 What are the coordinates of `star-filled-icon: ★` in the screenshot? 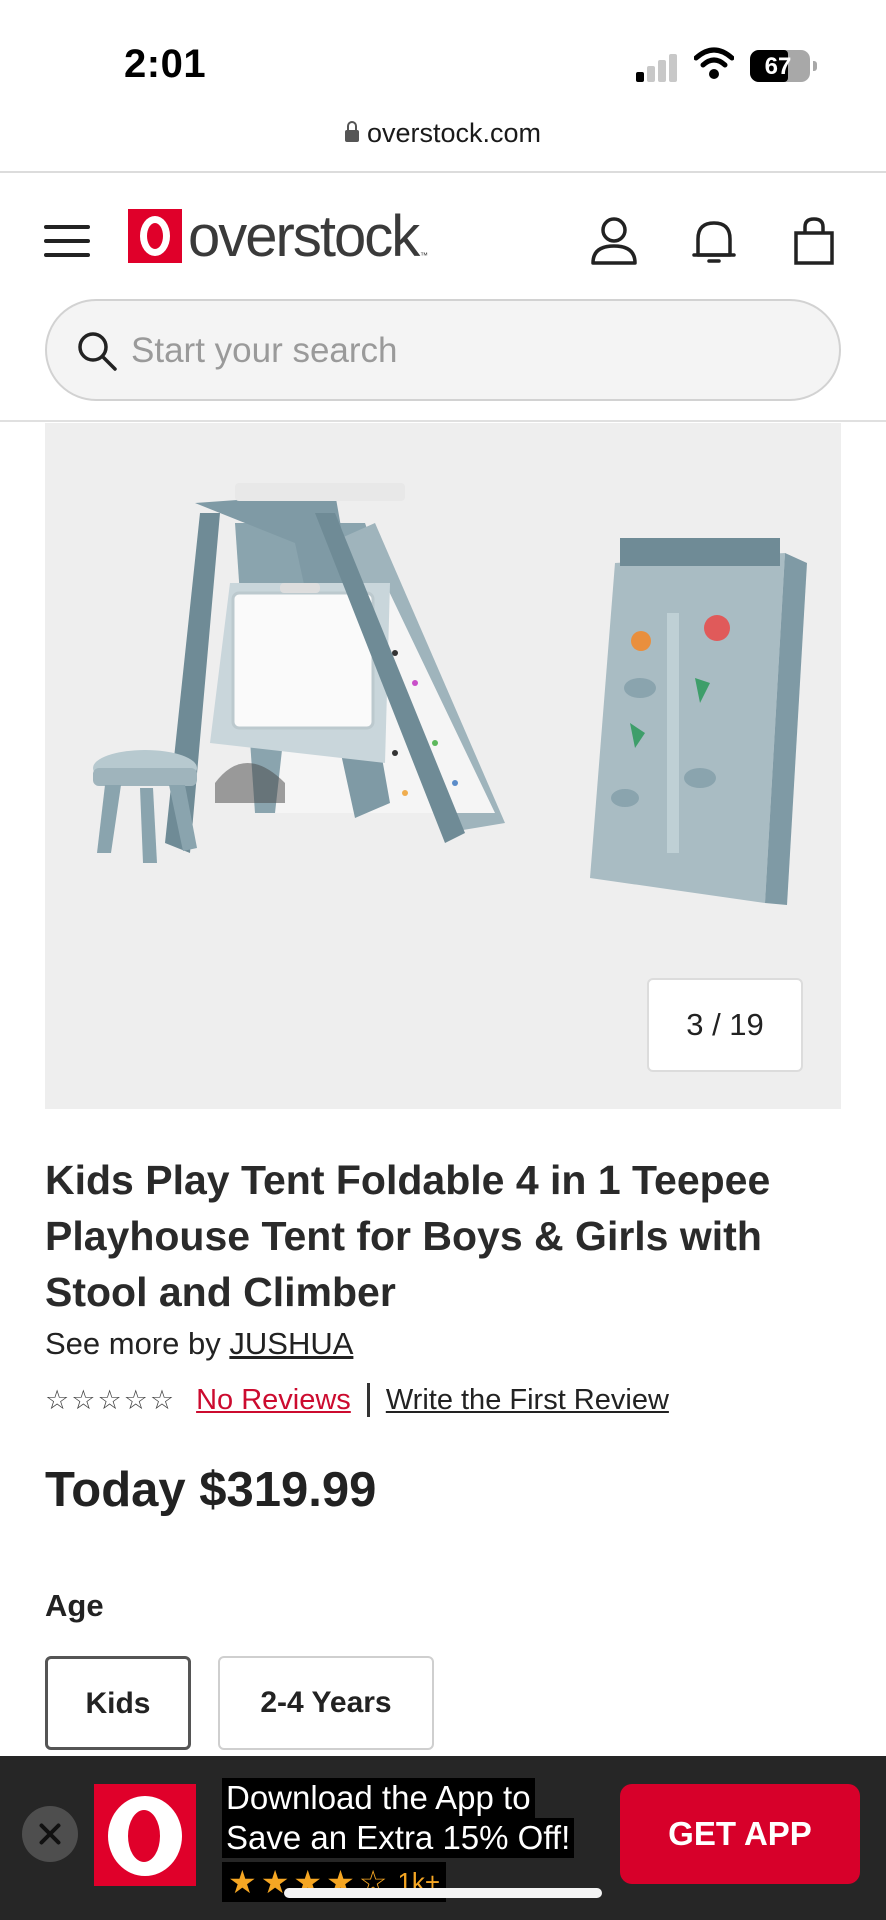 It's located at (242, 1882).